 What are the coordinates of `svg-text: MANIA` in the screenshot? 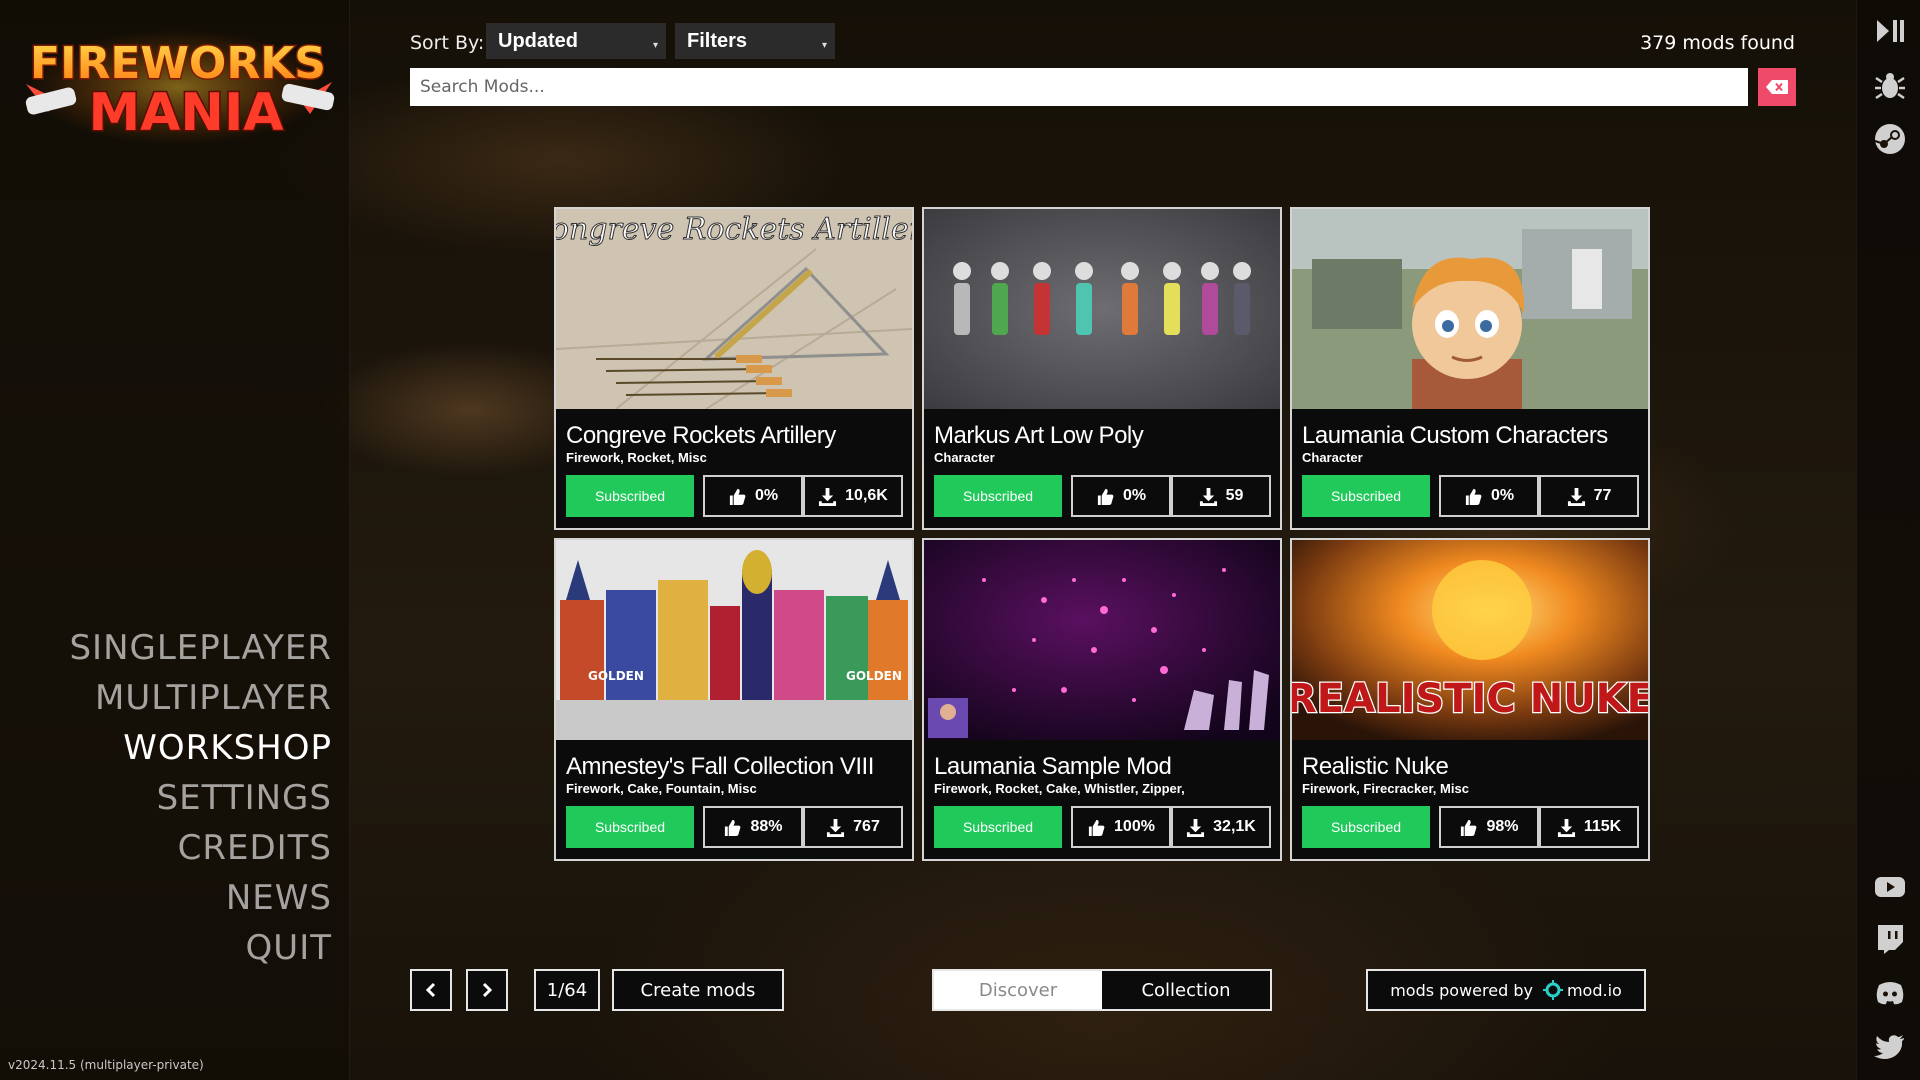 It's located at (185, 113).